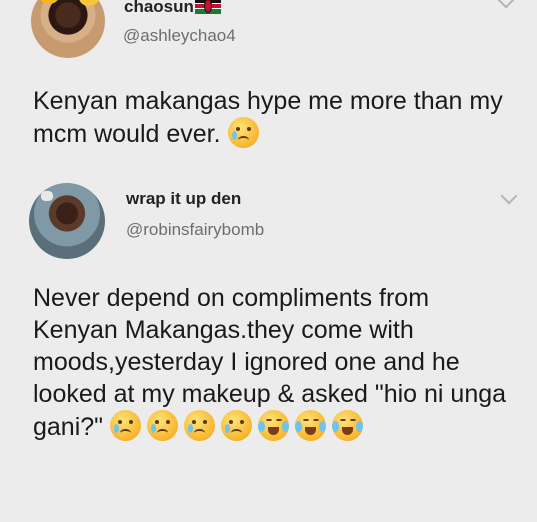 Image resolution: width=537 pixels, height=522 pixels. I want to click on display-name: wrap it up den, so click(183, 199).